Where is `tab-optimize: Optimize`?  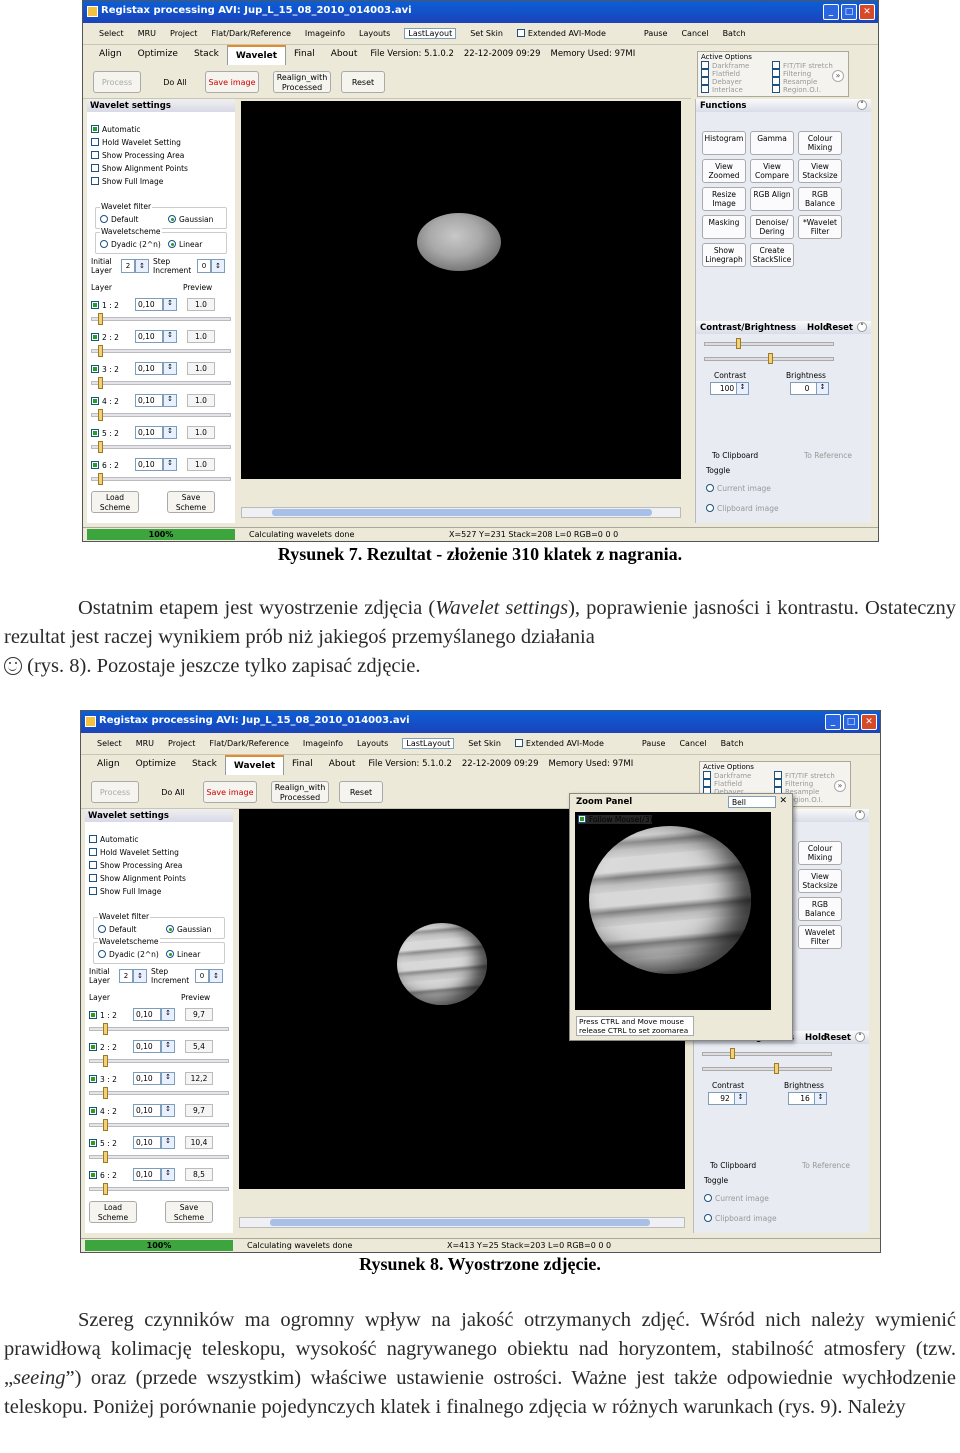 tab-optimize: Optimize is located at coordinates (156, 765).